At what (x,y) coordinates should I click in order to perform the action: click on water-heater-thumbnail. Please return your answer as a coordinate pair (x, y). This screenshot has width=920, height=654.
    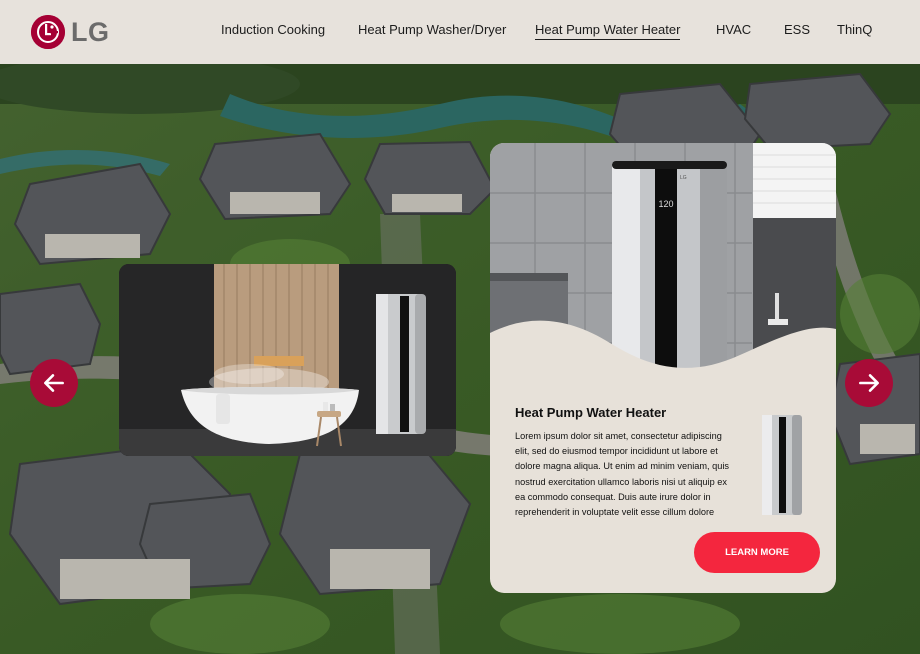
    Looking at the image, I should click on (782, 465).